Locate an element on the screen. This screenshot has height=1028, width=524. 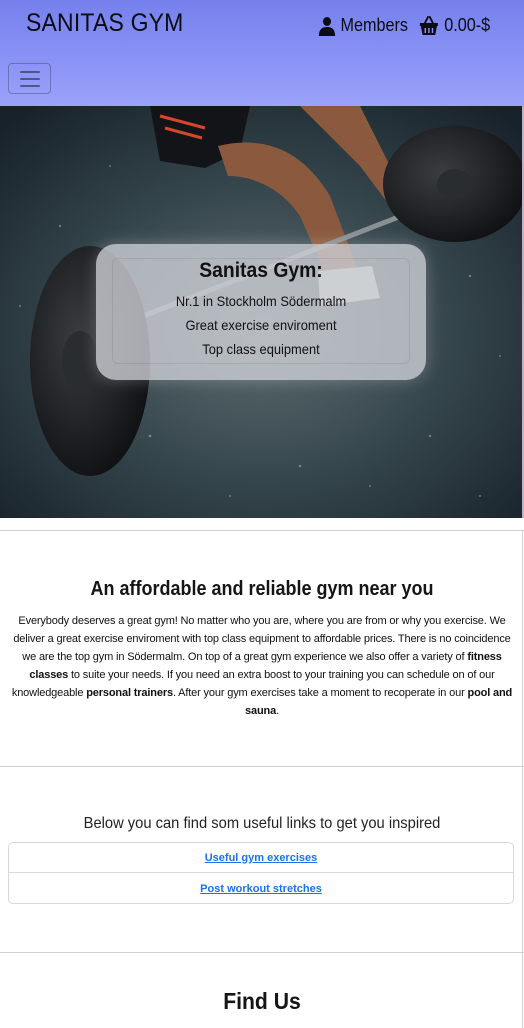
personal-trainers-highlight: personal trainers is located at coordinates (129, 693).